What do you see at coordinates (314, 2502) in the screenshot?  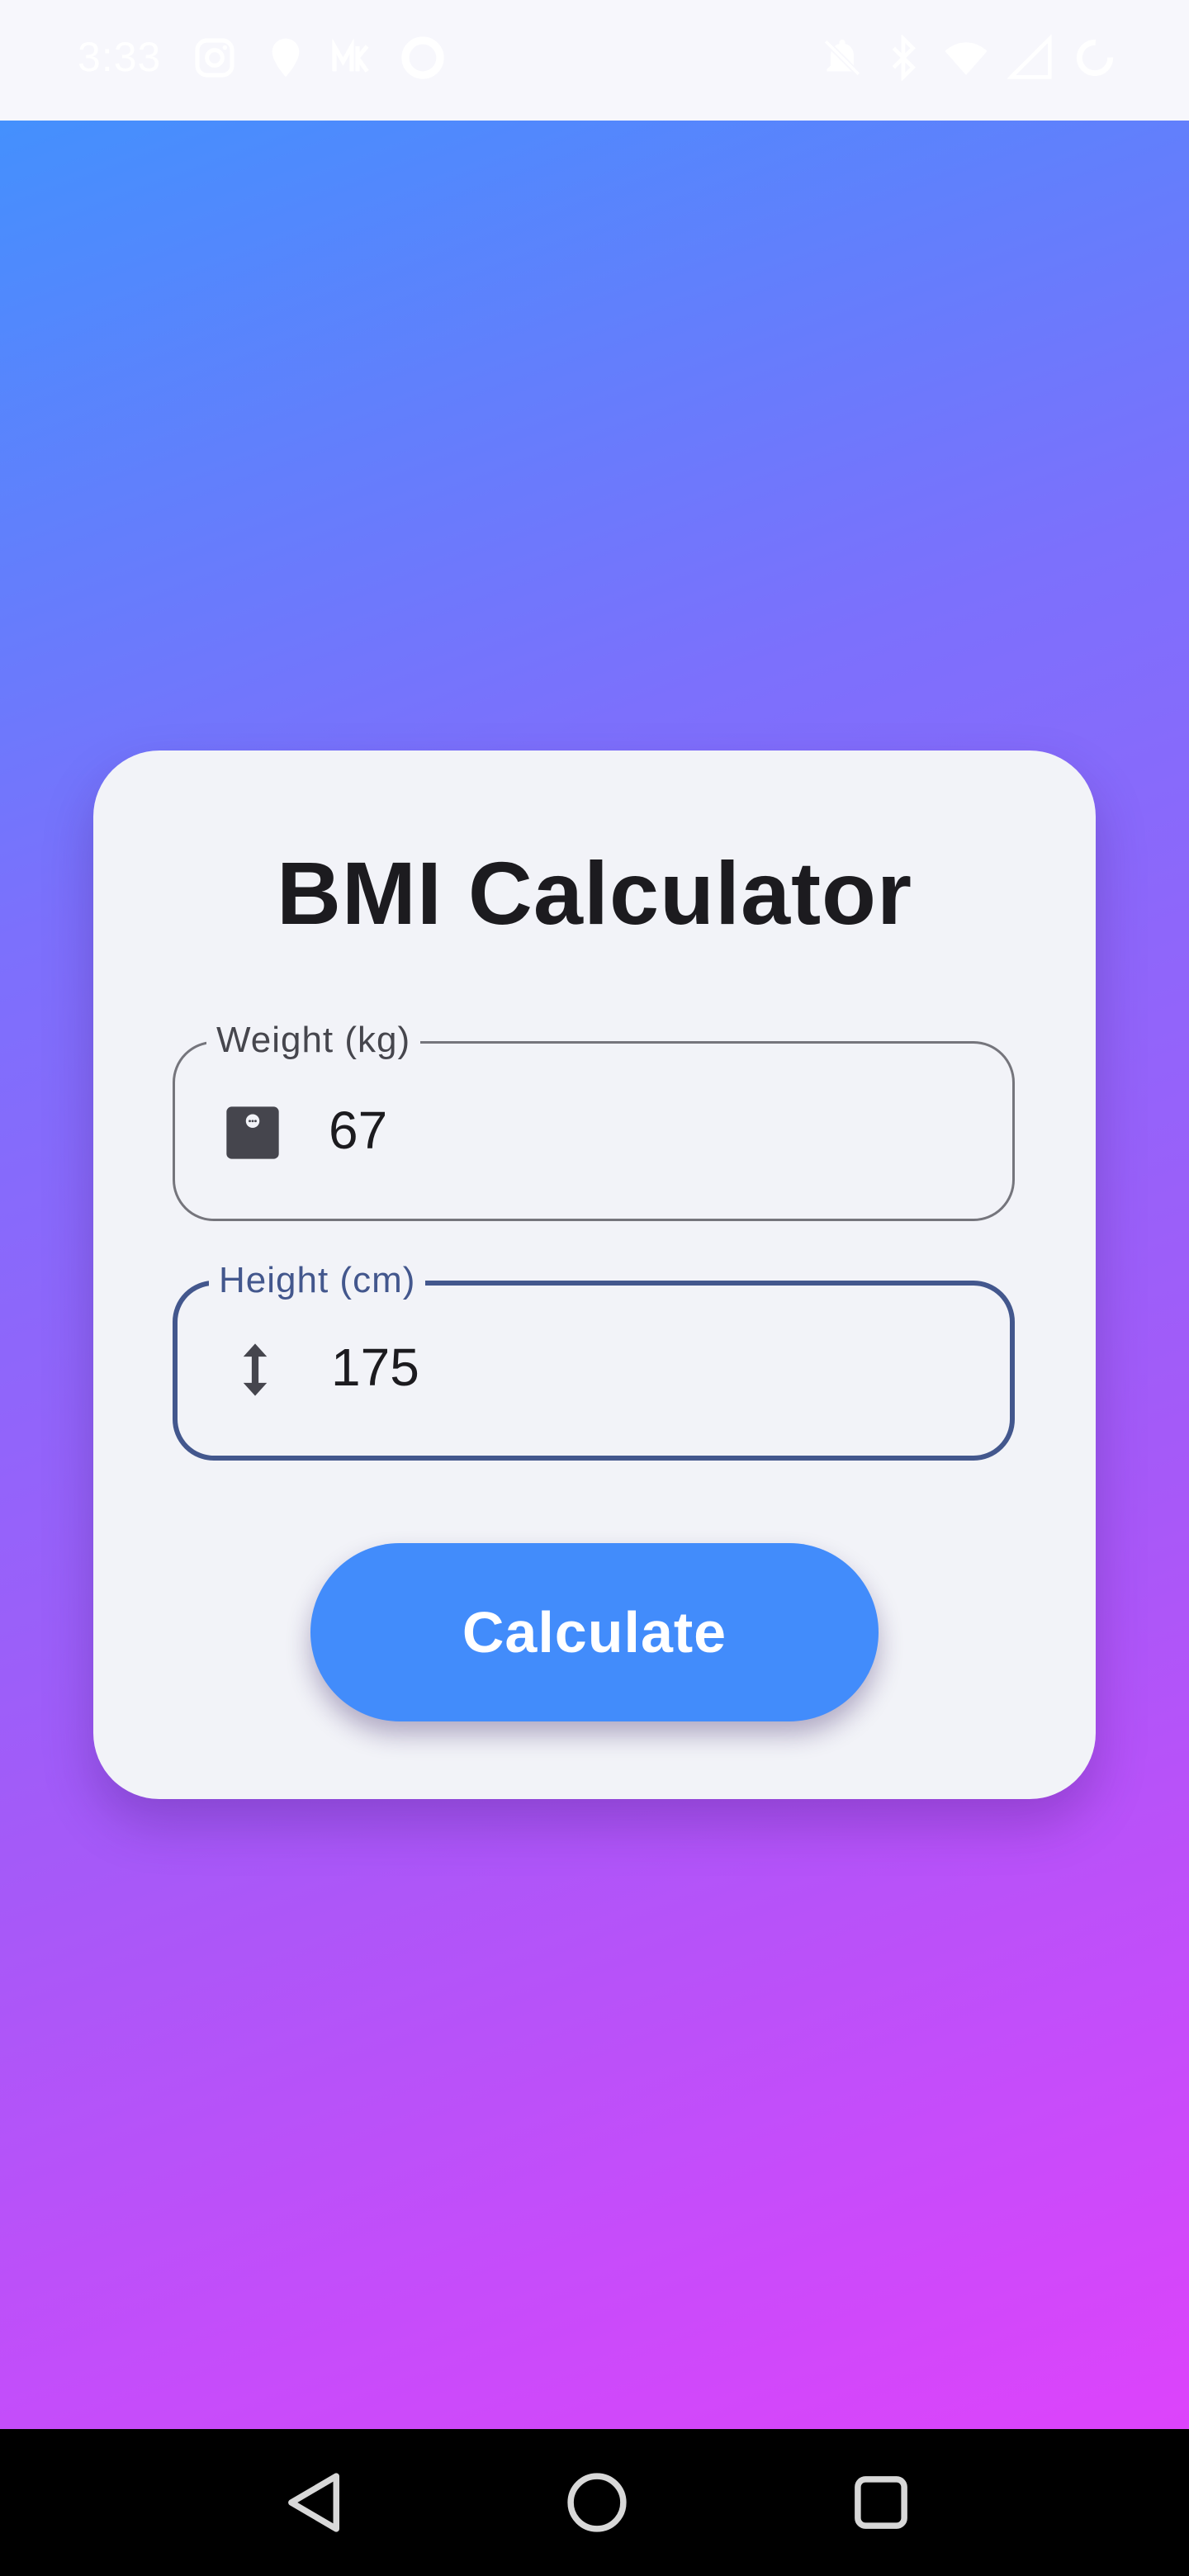 I see `back-icon` at bounding box center [314, 2502].